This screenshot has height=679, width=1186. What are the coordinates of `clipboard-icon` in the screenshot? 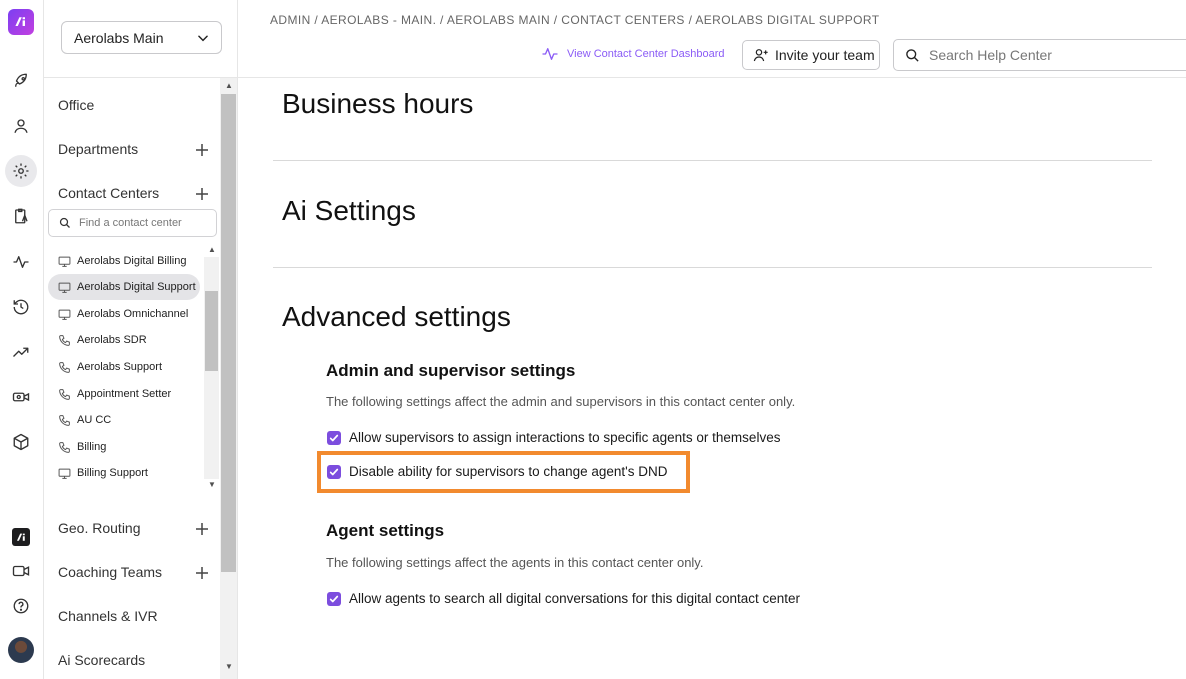 It's located at (21, 216).